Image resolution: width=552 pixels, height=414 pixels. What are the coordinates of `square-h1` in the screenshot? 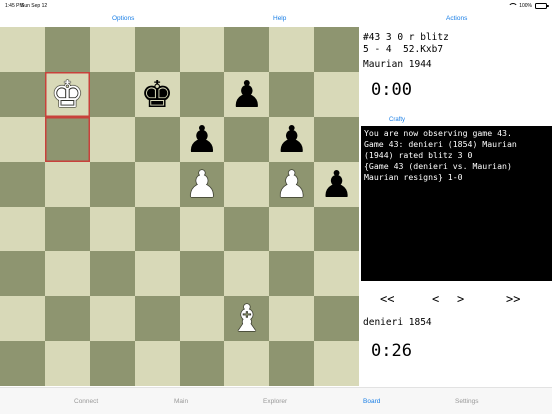 It's located at (336, 363).